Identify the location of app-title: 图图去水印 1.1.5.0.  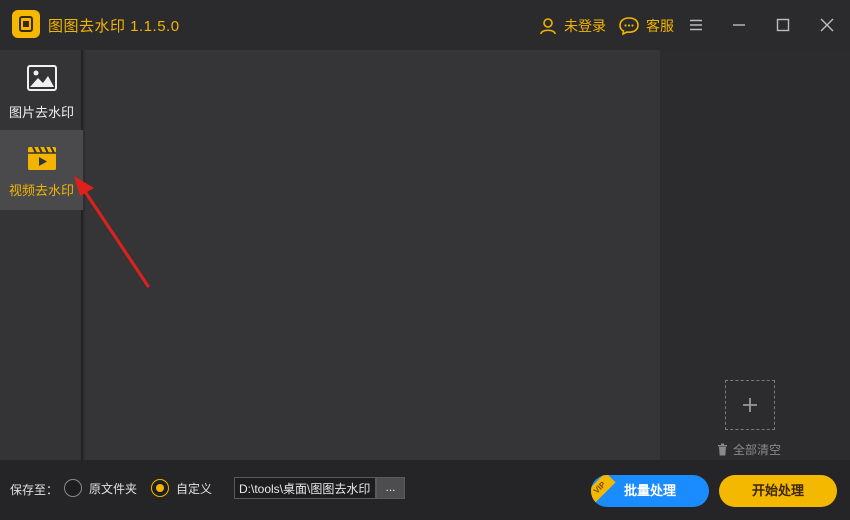
(114, 26).